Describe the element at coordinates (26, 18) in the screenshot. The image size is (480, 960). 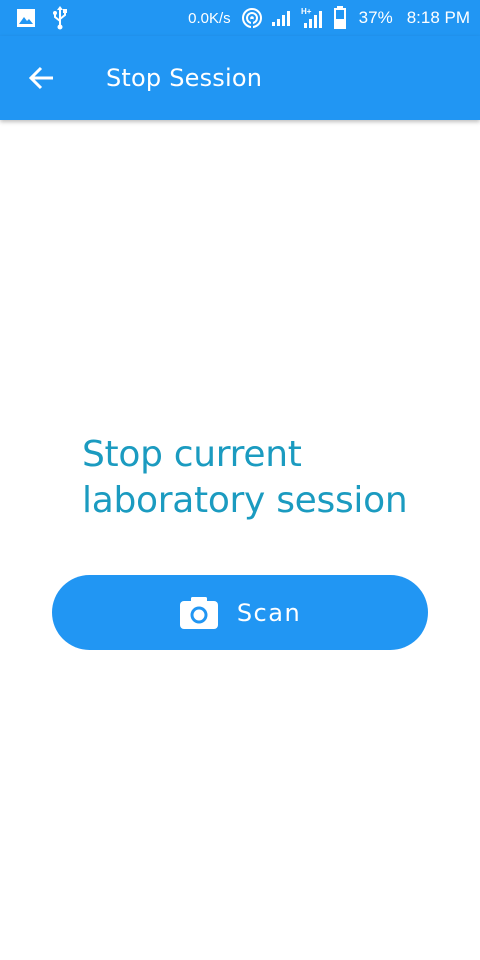
I see `image-icon` at that location.